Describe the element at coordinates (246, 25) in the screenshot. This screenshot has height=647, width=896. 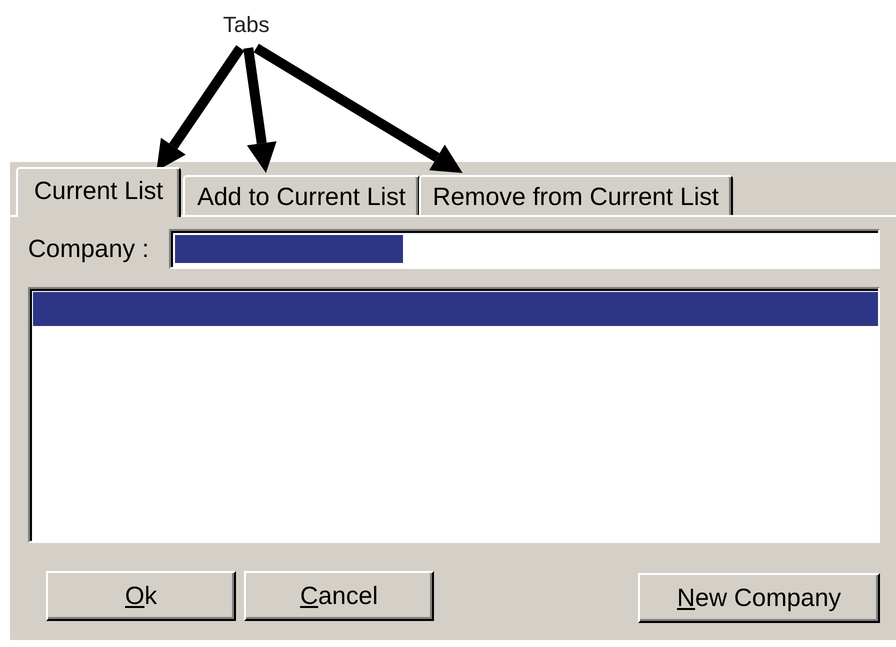
I see `annotation-label: Tabs` at that location.